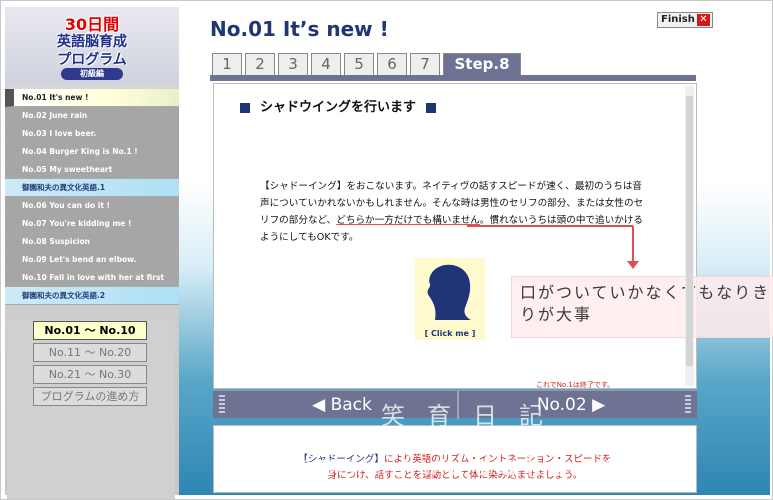  I want to click on heading-text: シャドウイングを行います, so click(338, 107).